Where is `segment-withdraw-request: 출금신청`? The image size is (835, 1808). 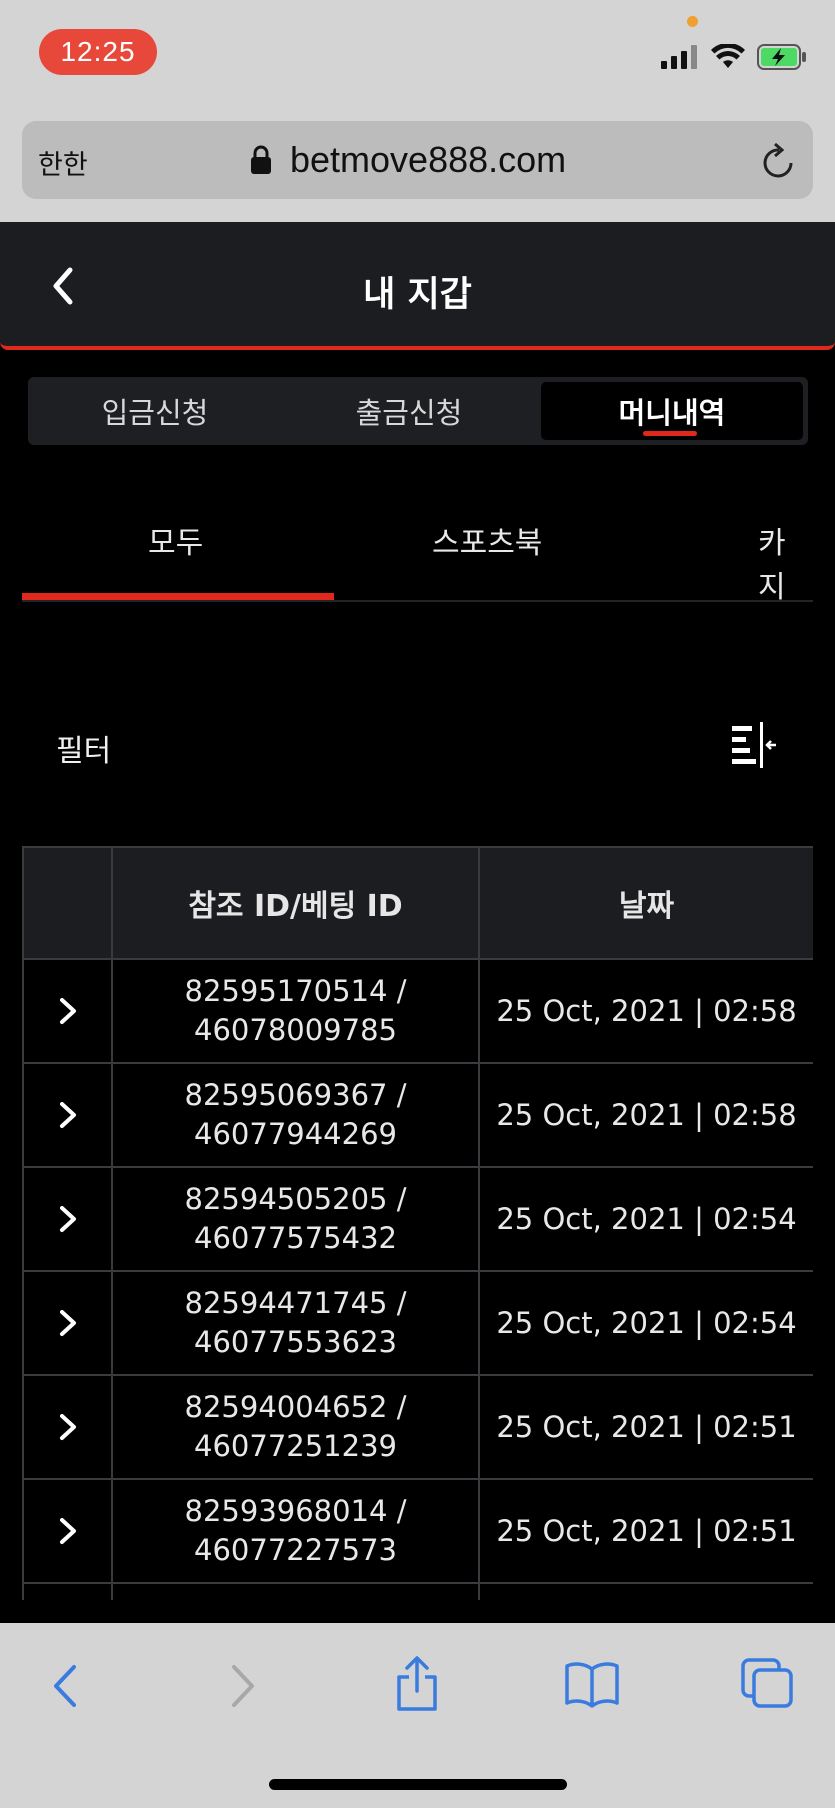 segment-withdraw-request: 출금신청 is located at coordinates (409, 411).